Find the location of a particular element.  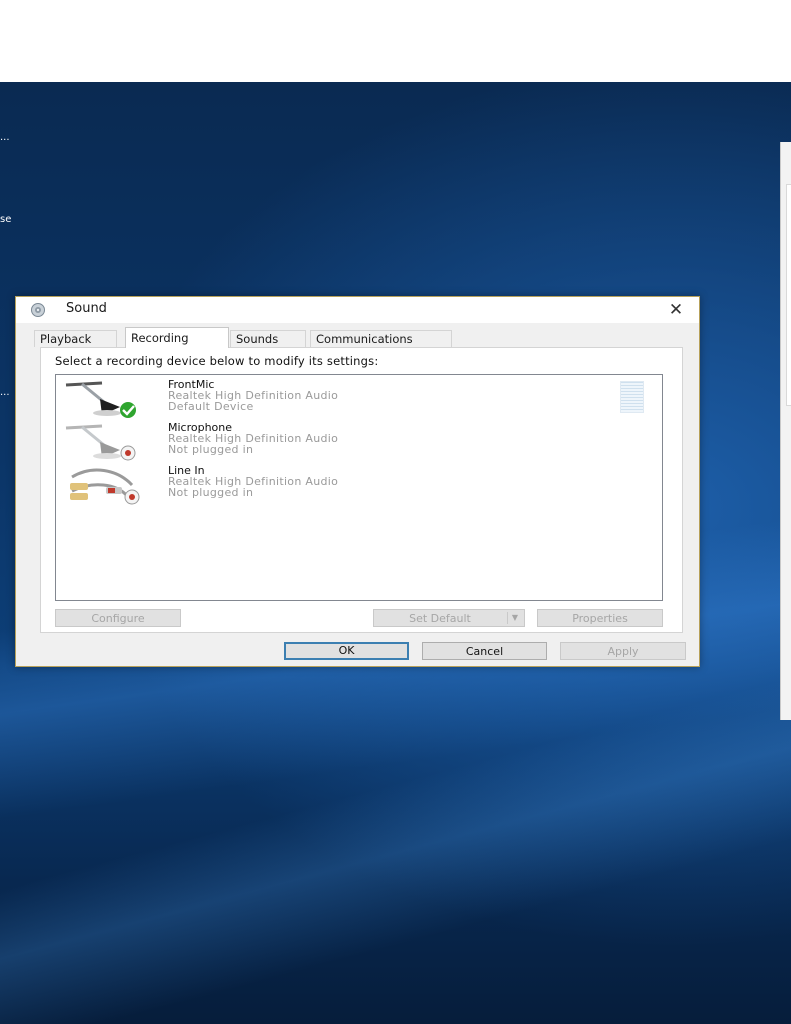

level-meter is located at coordinates (632, 397).